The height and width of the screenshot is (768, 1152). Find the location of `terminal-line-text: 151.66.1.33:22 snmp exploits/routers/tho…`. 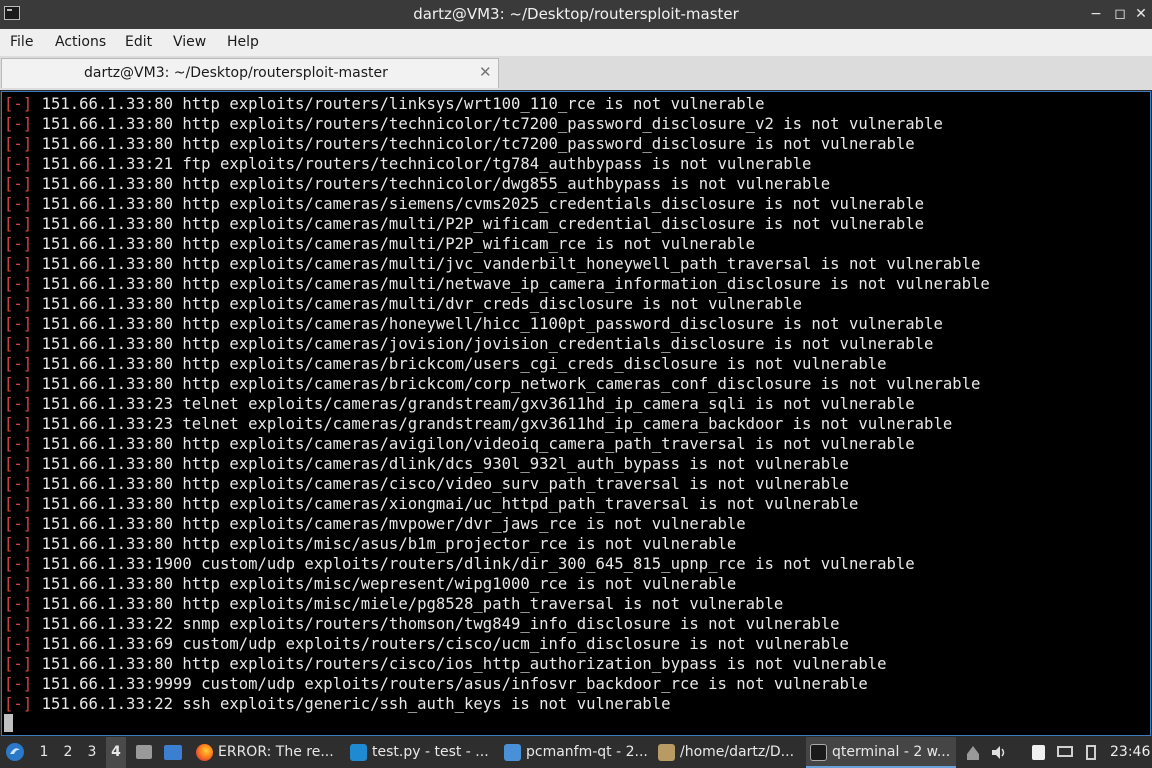

terminal-line-text: 151.66.1.33:22 snmp exploits/routers/tho… is located at coordinates (440, 624).